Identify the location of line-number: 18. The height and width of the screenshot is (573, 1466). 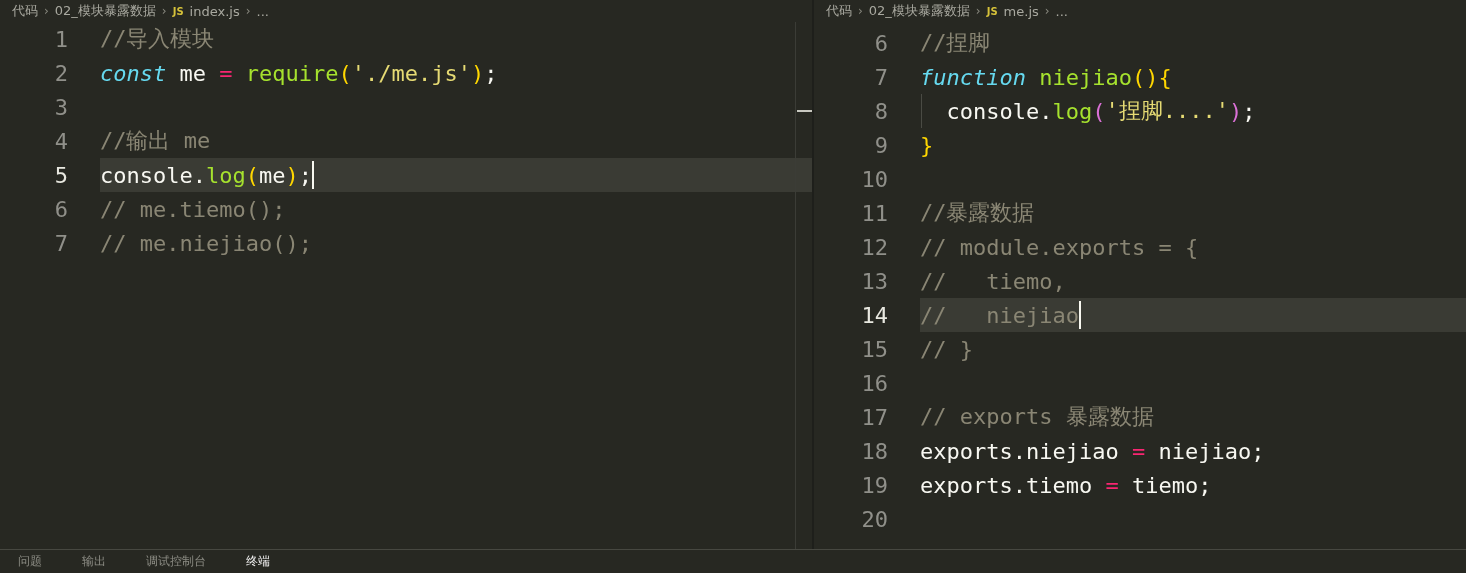
(874, 451).